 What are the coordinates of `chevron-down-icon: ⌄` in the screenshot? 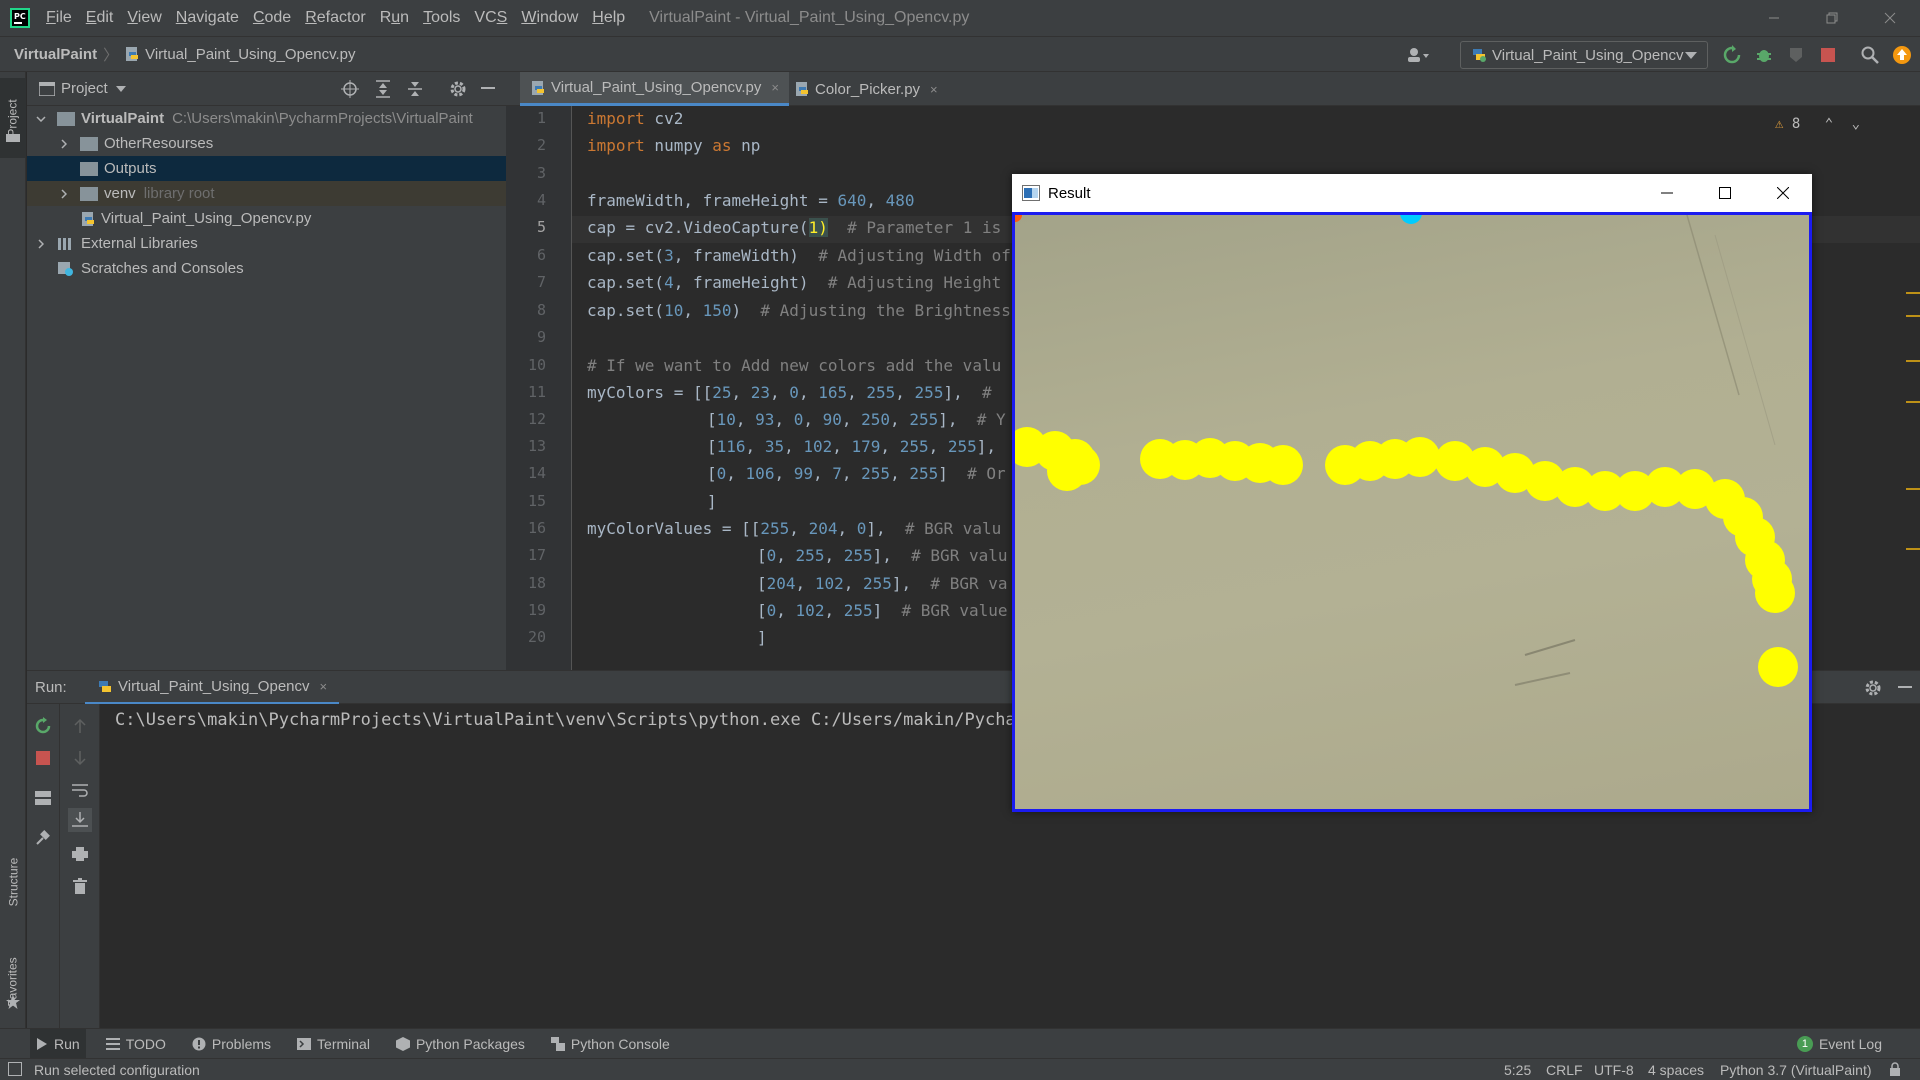 It's located at (1856, 124).